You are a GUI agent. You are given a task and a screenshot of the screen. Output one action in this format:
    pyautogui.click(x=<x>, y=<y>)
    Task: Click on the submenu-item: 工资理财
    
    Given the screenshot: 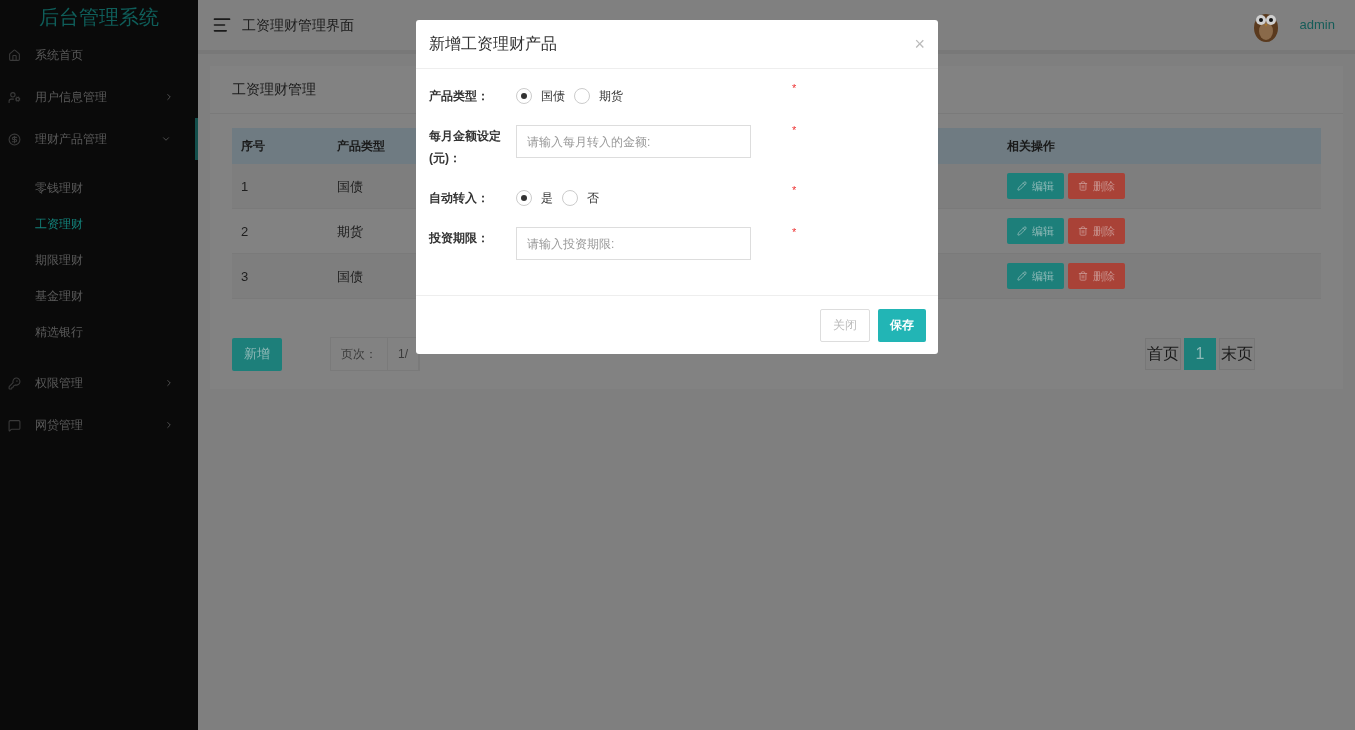 What is the action you would take?
    pyautogui.click(x=99, y=224)
    